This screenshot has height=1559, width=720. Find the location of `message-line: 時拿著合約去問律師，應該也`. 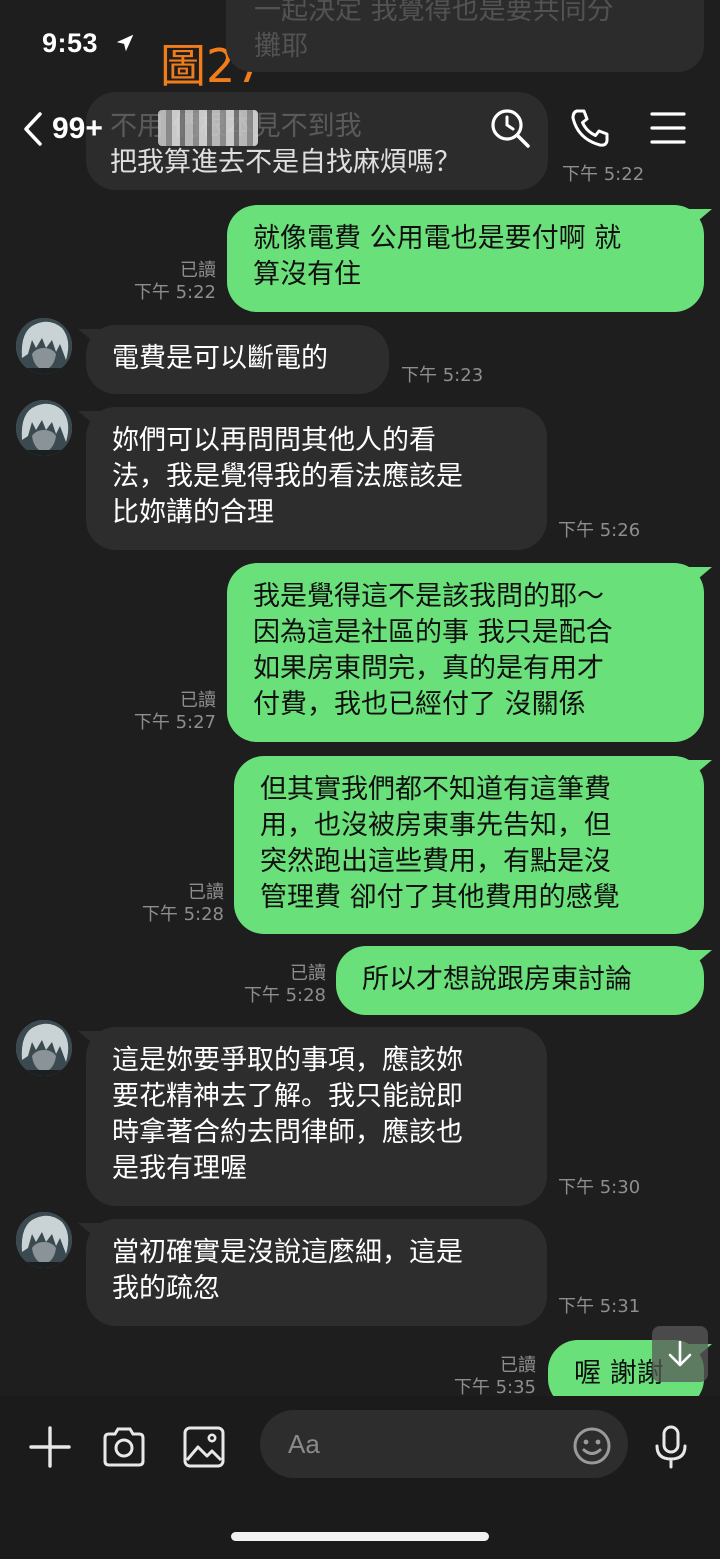

message-line: 時拿著合約去問律師，應該也 is located at coordinates (287, 1132).